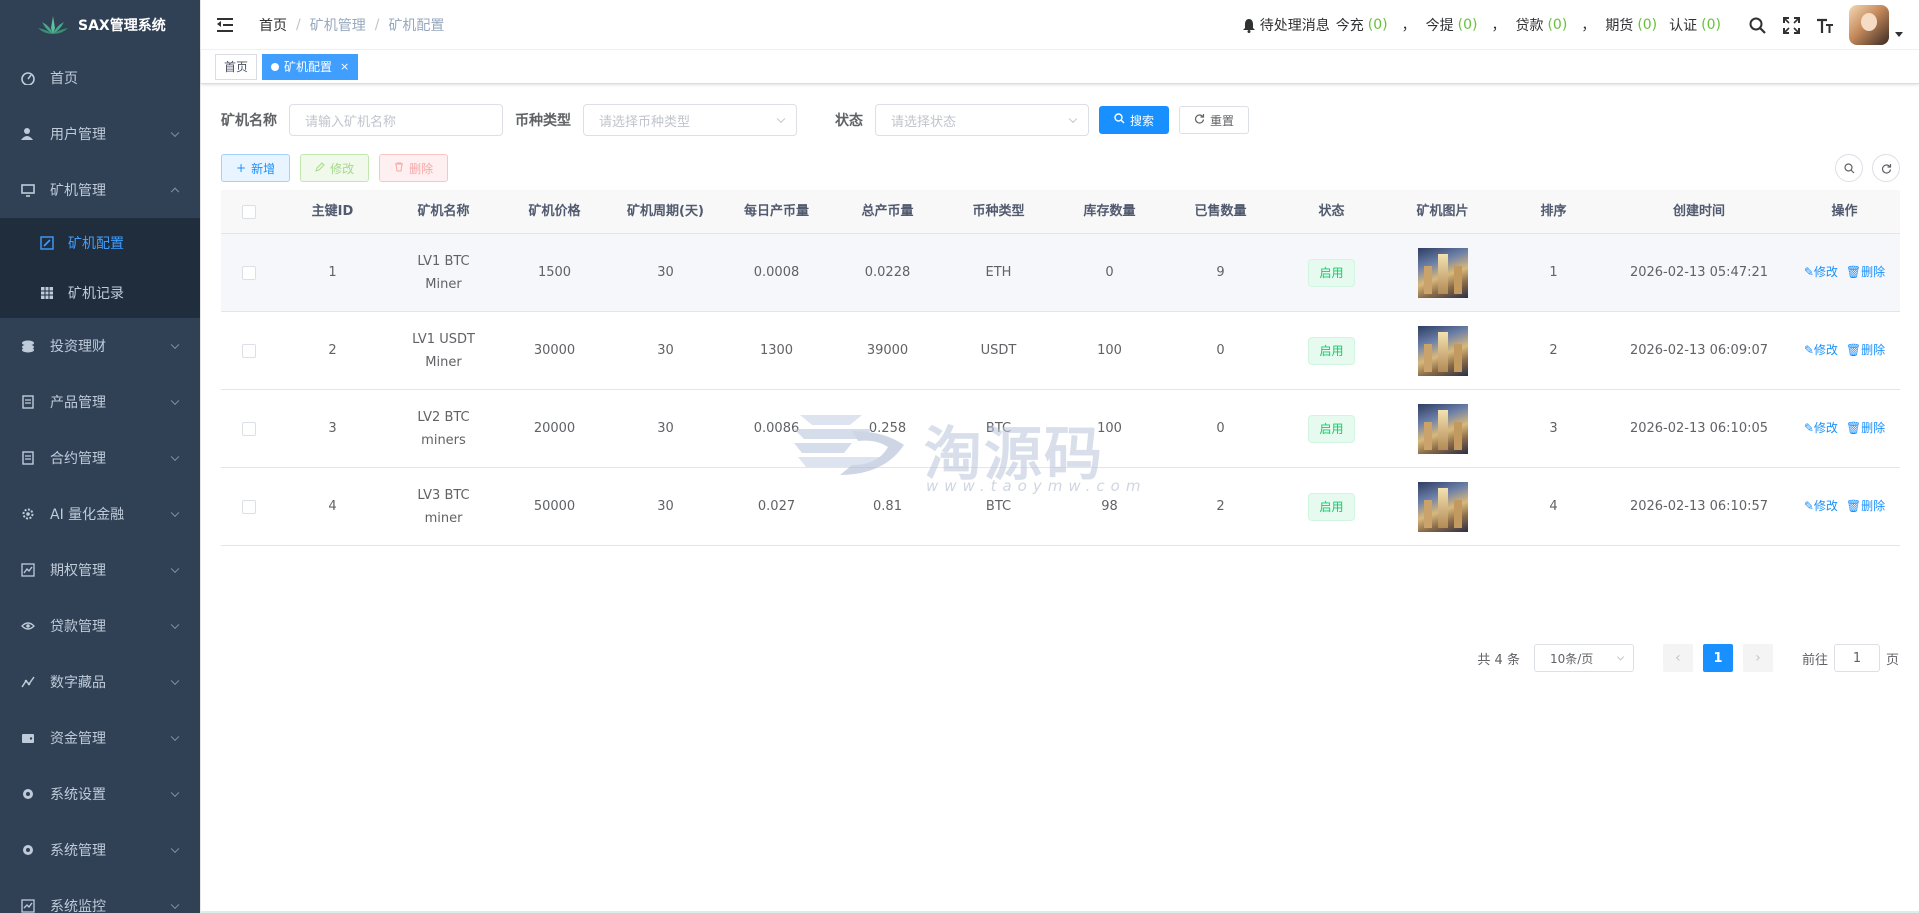 Image resolution: width=1919 pixels, height=913 pixels. What do you see at coordinates (47, 293) in the screenshot?
I see `table-icon` at bounding box center [47, 293].